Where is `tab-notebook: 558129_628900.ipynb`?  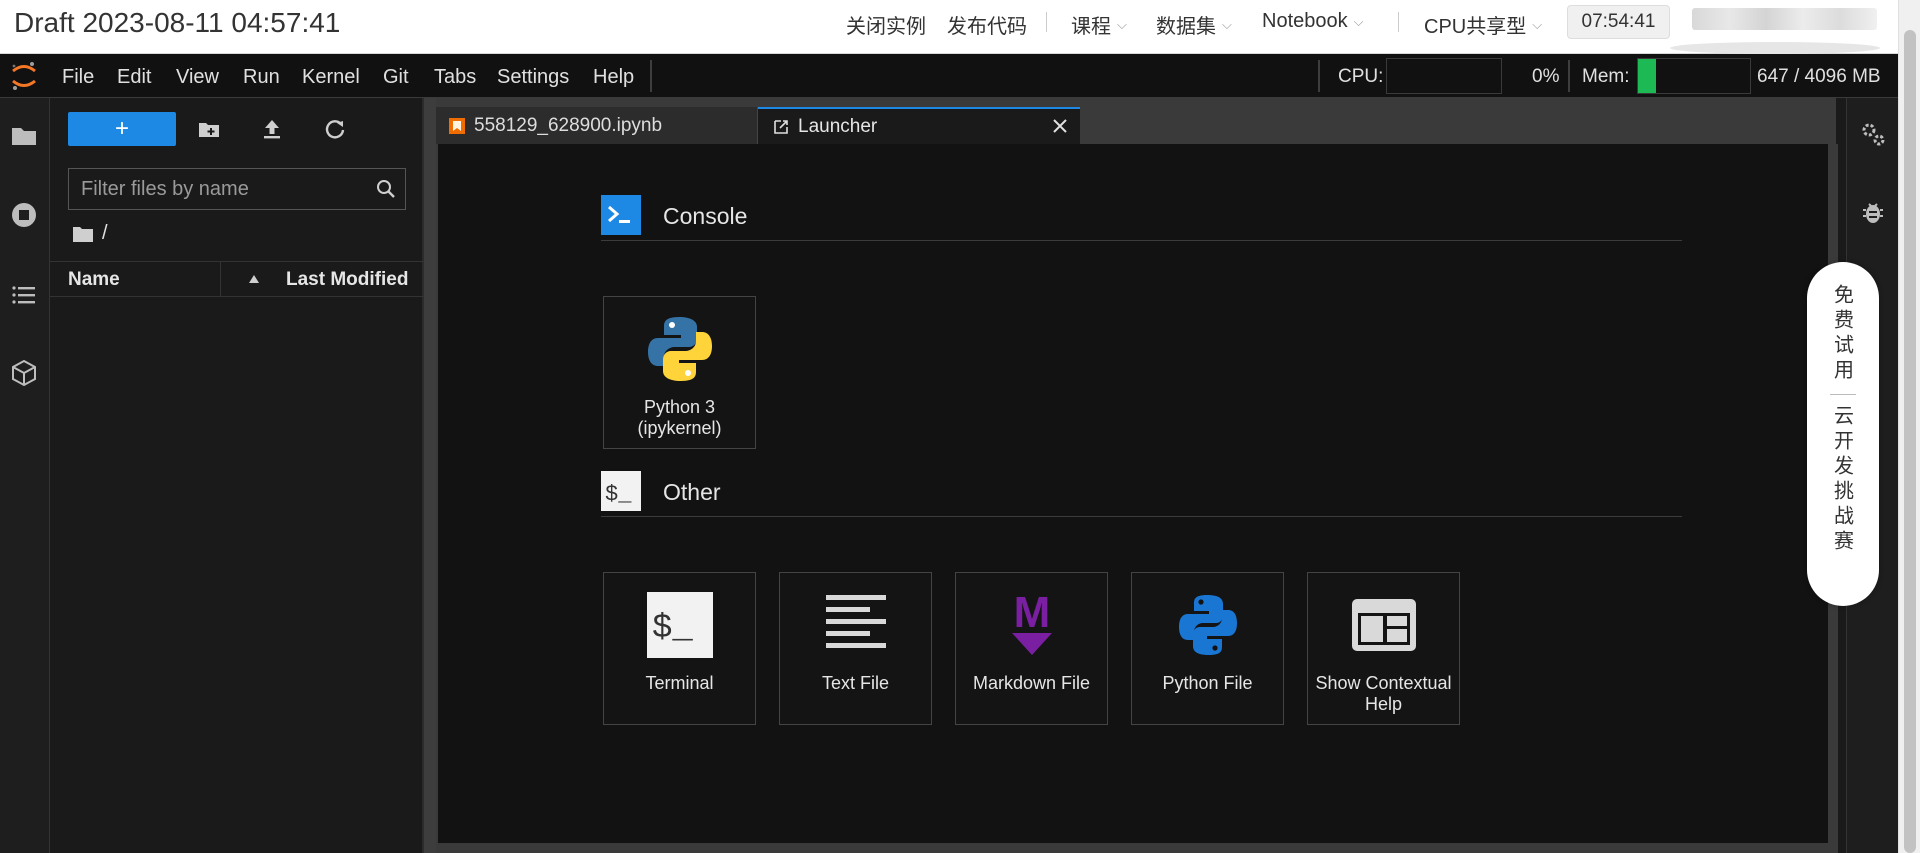
tab-notebook: 558129_628900.ipynb is located at coordinates (597, 125).